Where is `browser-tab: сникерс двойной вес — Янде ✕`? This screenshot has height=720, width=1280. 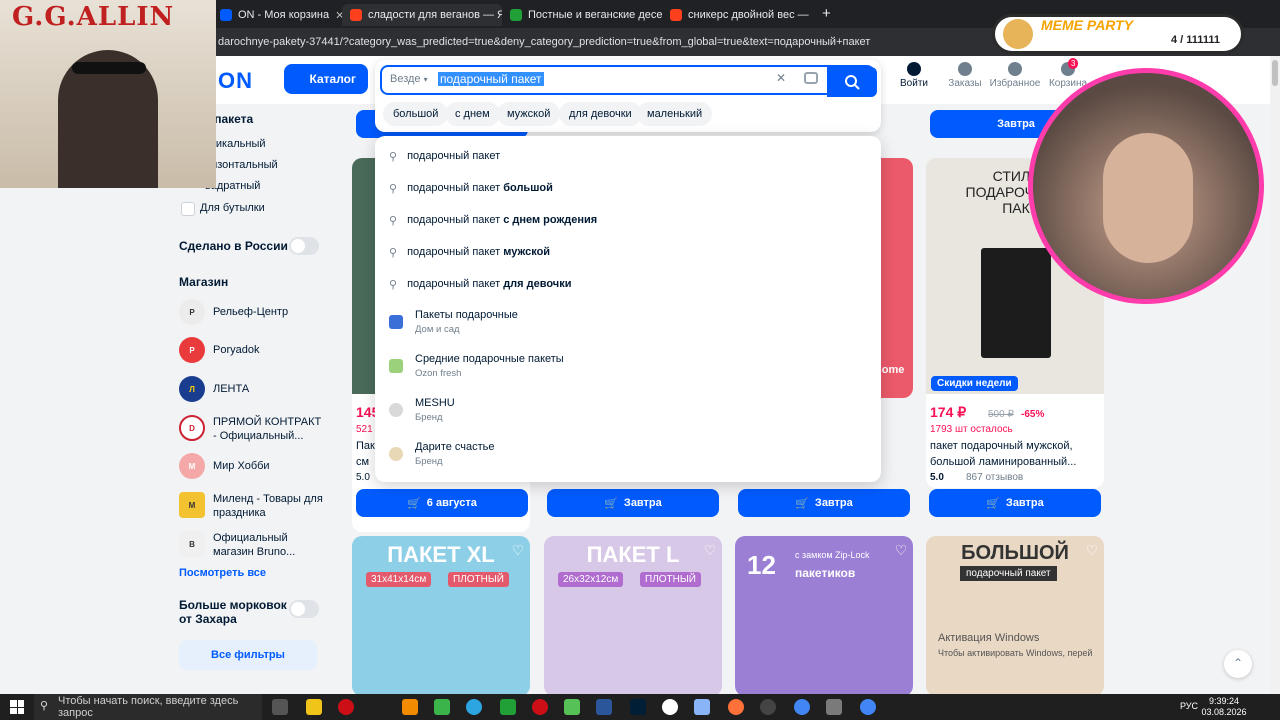
browser-tab: сникерс двойной вес — Янде ✕ is located at coordinates (737, 15).